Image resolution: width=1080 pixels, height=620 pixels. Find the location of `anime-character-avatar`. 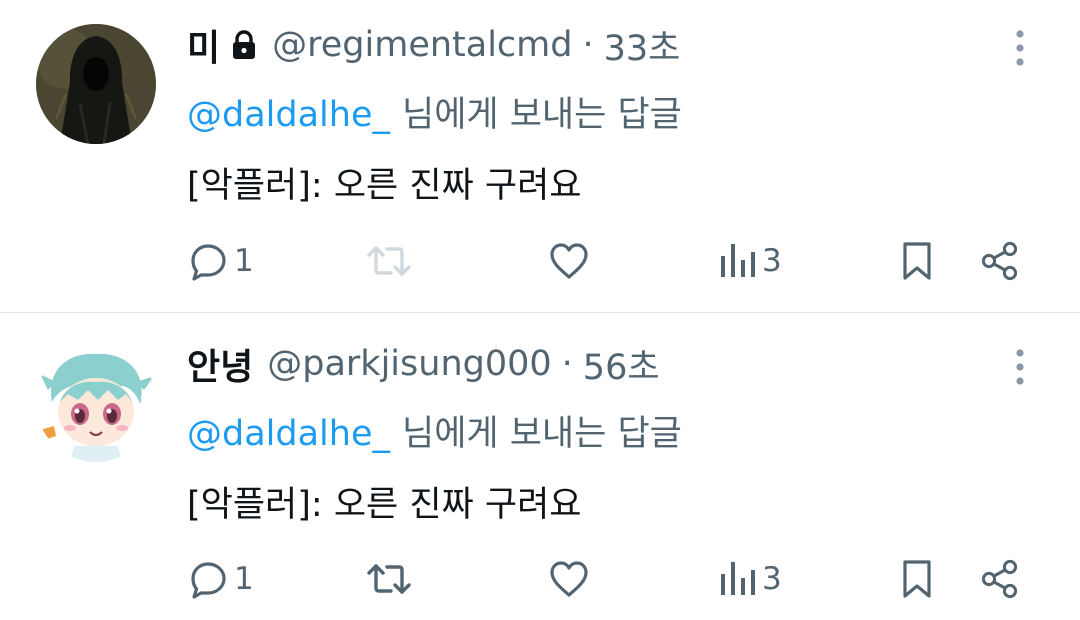

anime-character-avatar is located at coordinates (96, 402).